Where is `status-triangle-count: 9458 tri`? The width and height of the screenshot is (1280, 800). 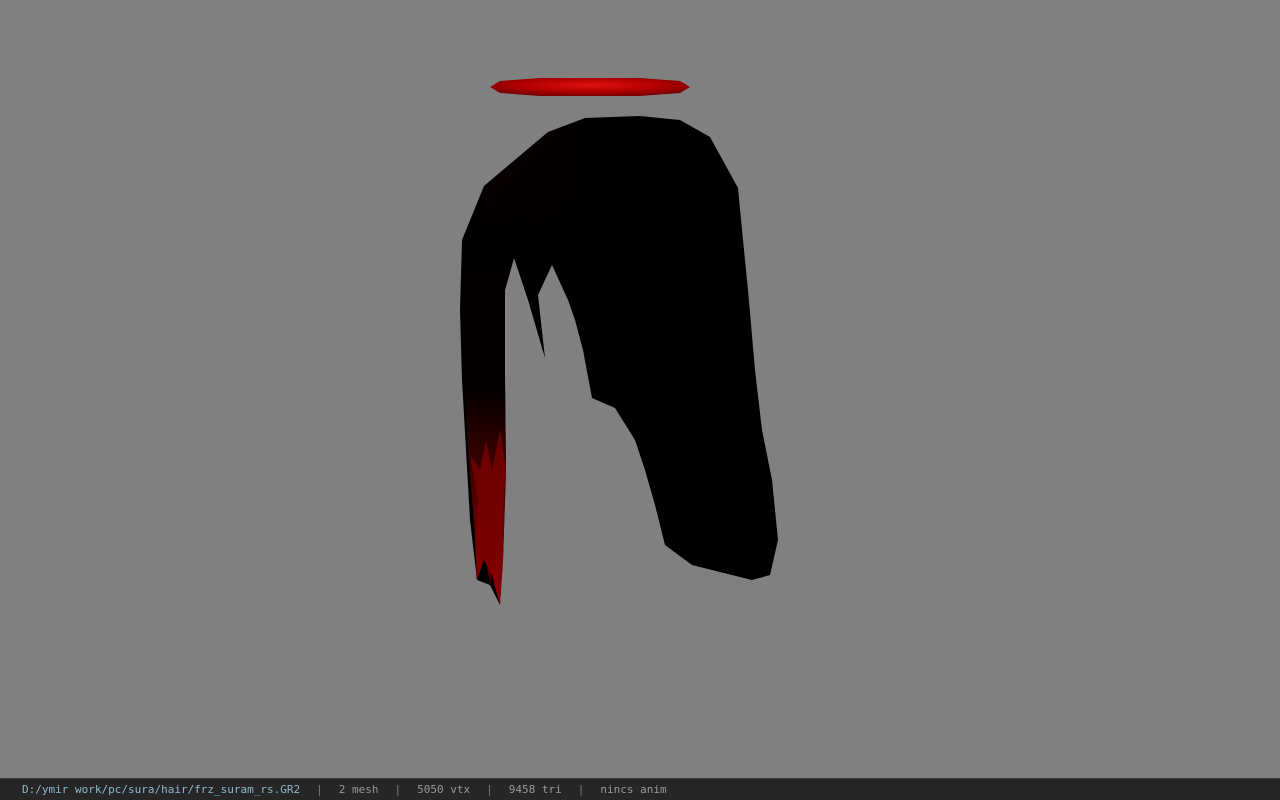 status-triangle-count: 9458 tri is located at coordinates (535, 789).